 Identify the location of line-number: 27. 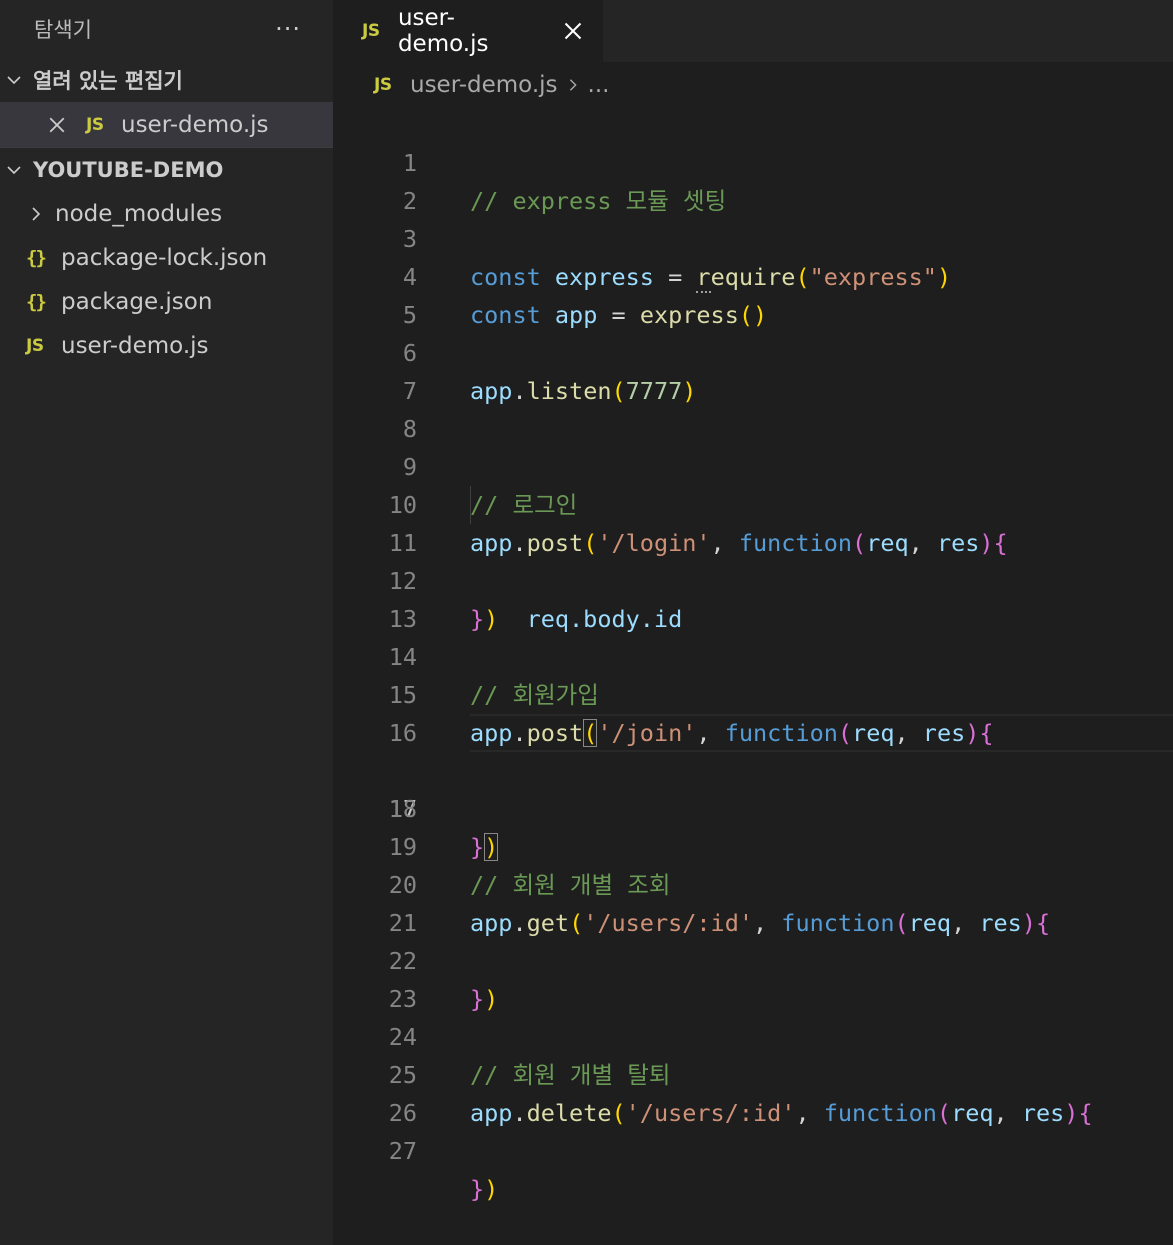
(402, 1151).